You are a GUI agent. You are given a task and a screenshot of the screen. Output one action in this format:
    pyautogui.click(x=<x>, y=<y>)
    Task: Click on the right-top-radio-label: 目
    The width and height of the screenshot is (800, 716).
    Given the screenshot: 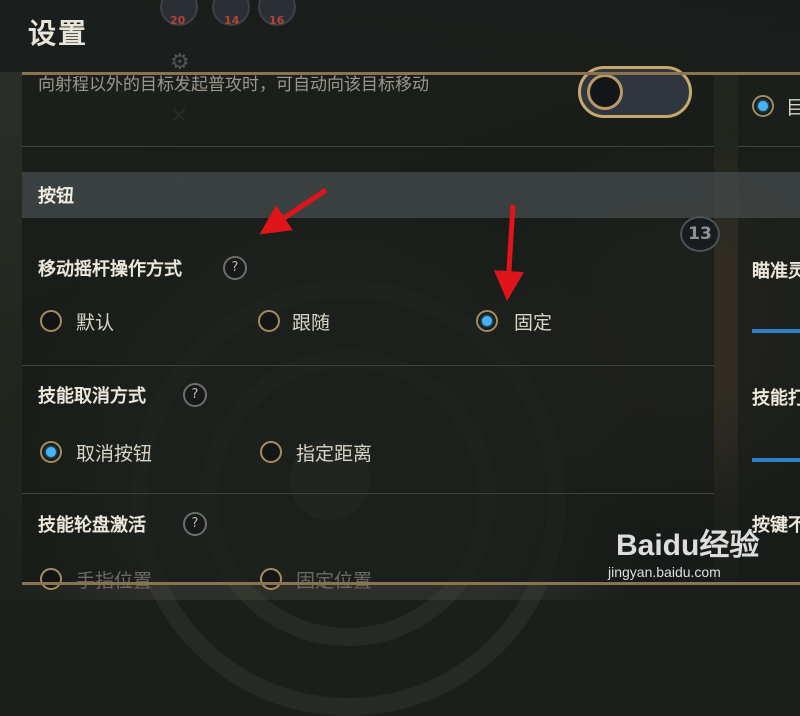 What is the action you would take?
    pyautogui.click(x=793, y=108)
    